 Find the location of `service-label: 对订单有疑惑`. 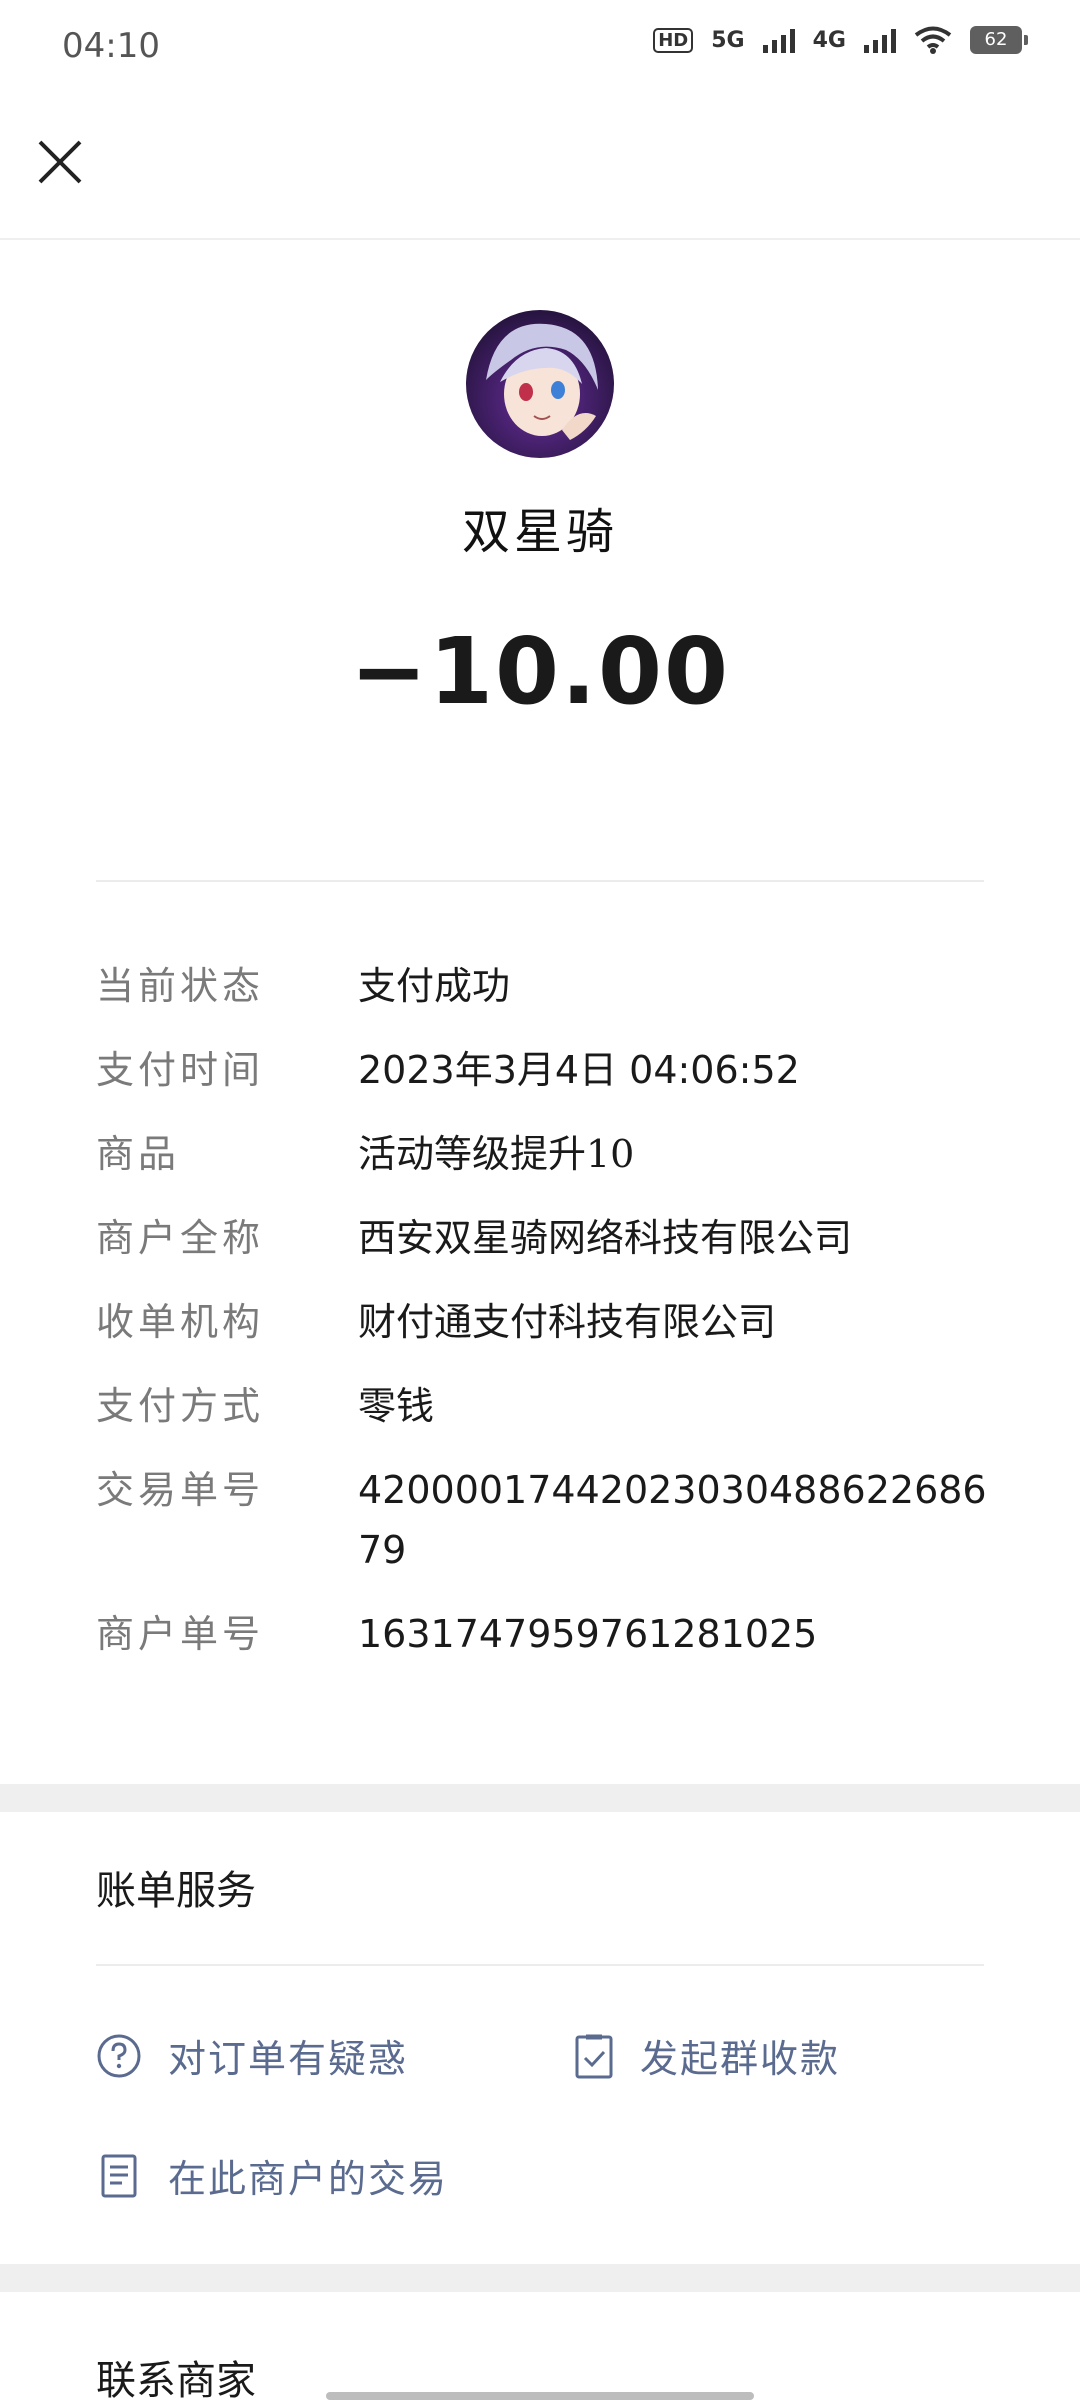

service-label: 对订单有疑惑 is located at coordinates (288, 2059).